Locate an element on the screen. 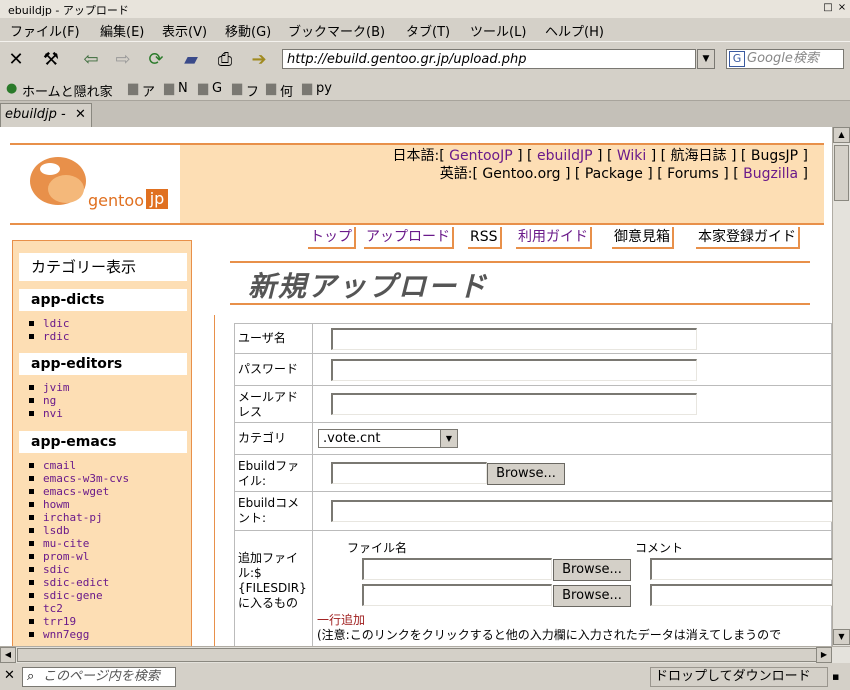 Image resolution: width=850 pixels, height=690 pixels. link-wiki: Wiki is located at coordinates (631, 156).